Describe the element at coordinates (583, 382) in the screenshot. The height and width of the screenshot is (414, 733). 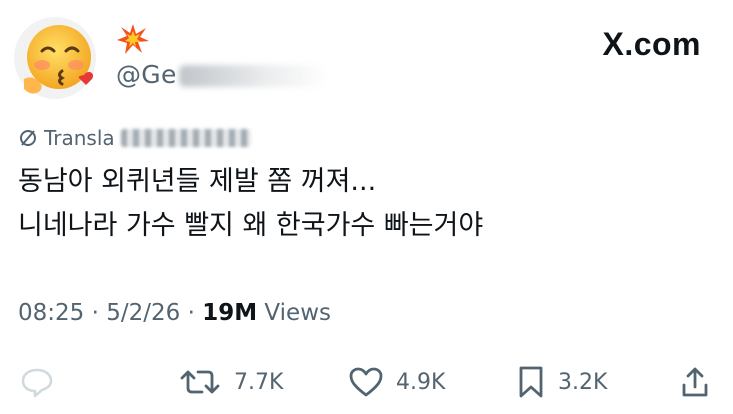
I see `bookmark-count: 3.2K` at that location.